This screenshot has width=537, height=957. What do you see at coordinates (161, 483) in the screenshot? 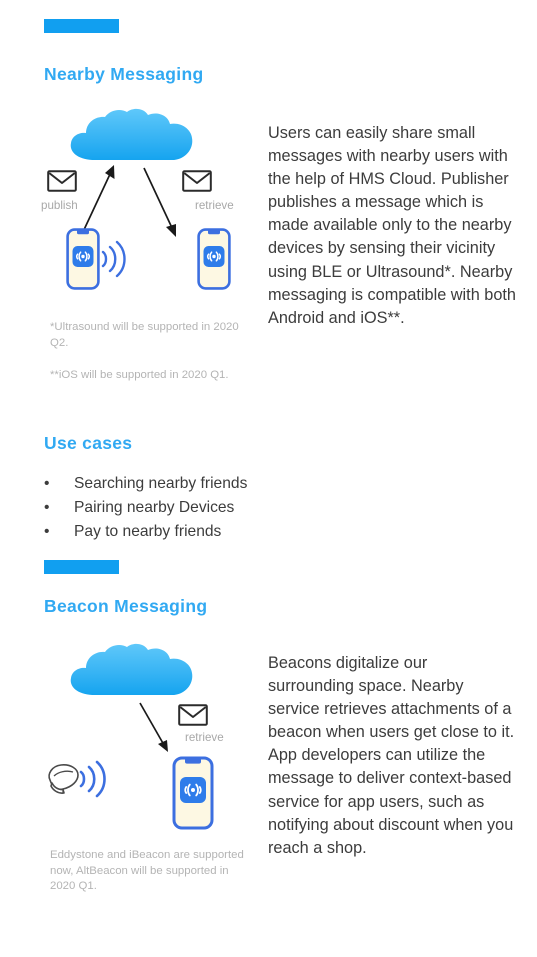
I see `list-item-label: Searching nearby friends` at bounding box center [161, 483].